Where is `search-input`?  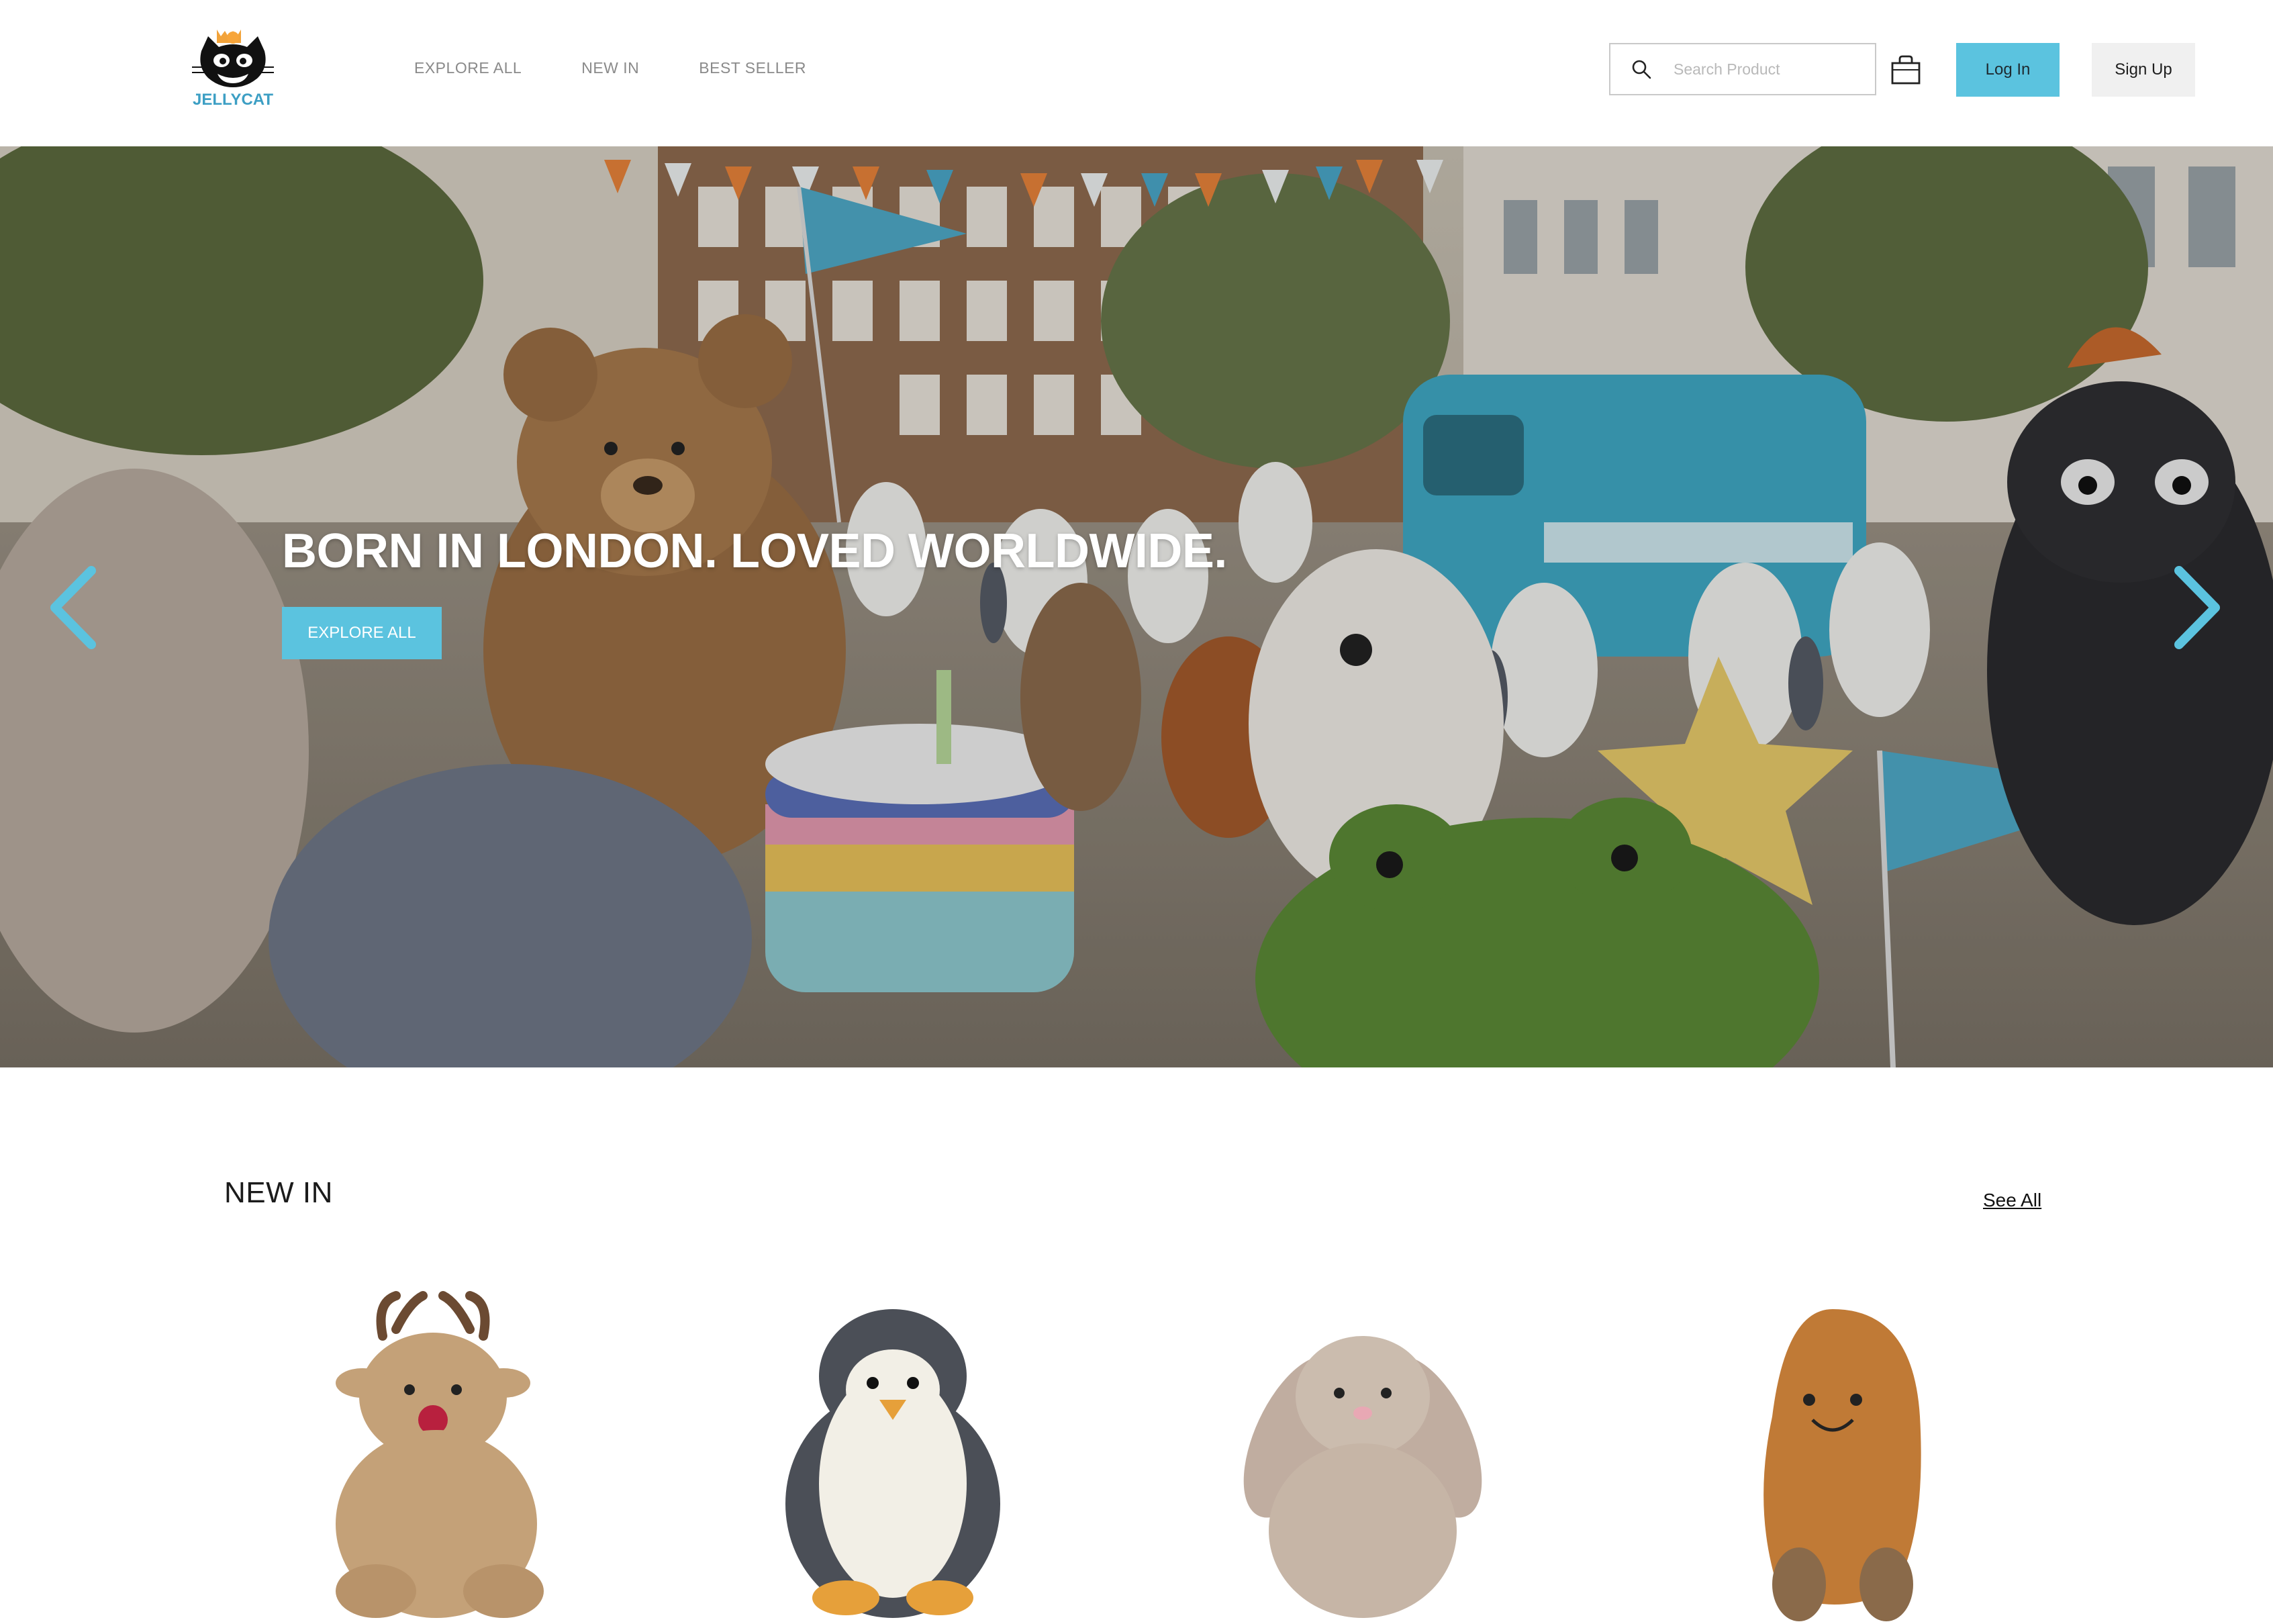 search-input is located at coordinates (1767, 69).